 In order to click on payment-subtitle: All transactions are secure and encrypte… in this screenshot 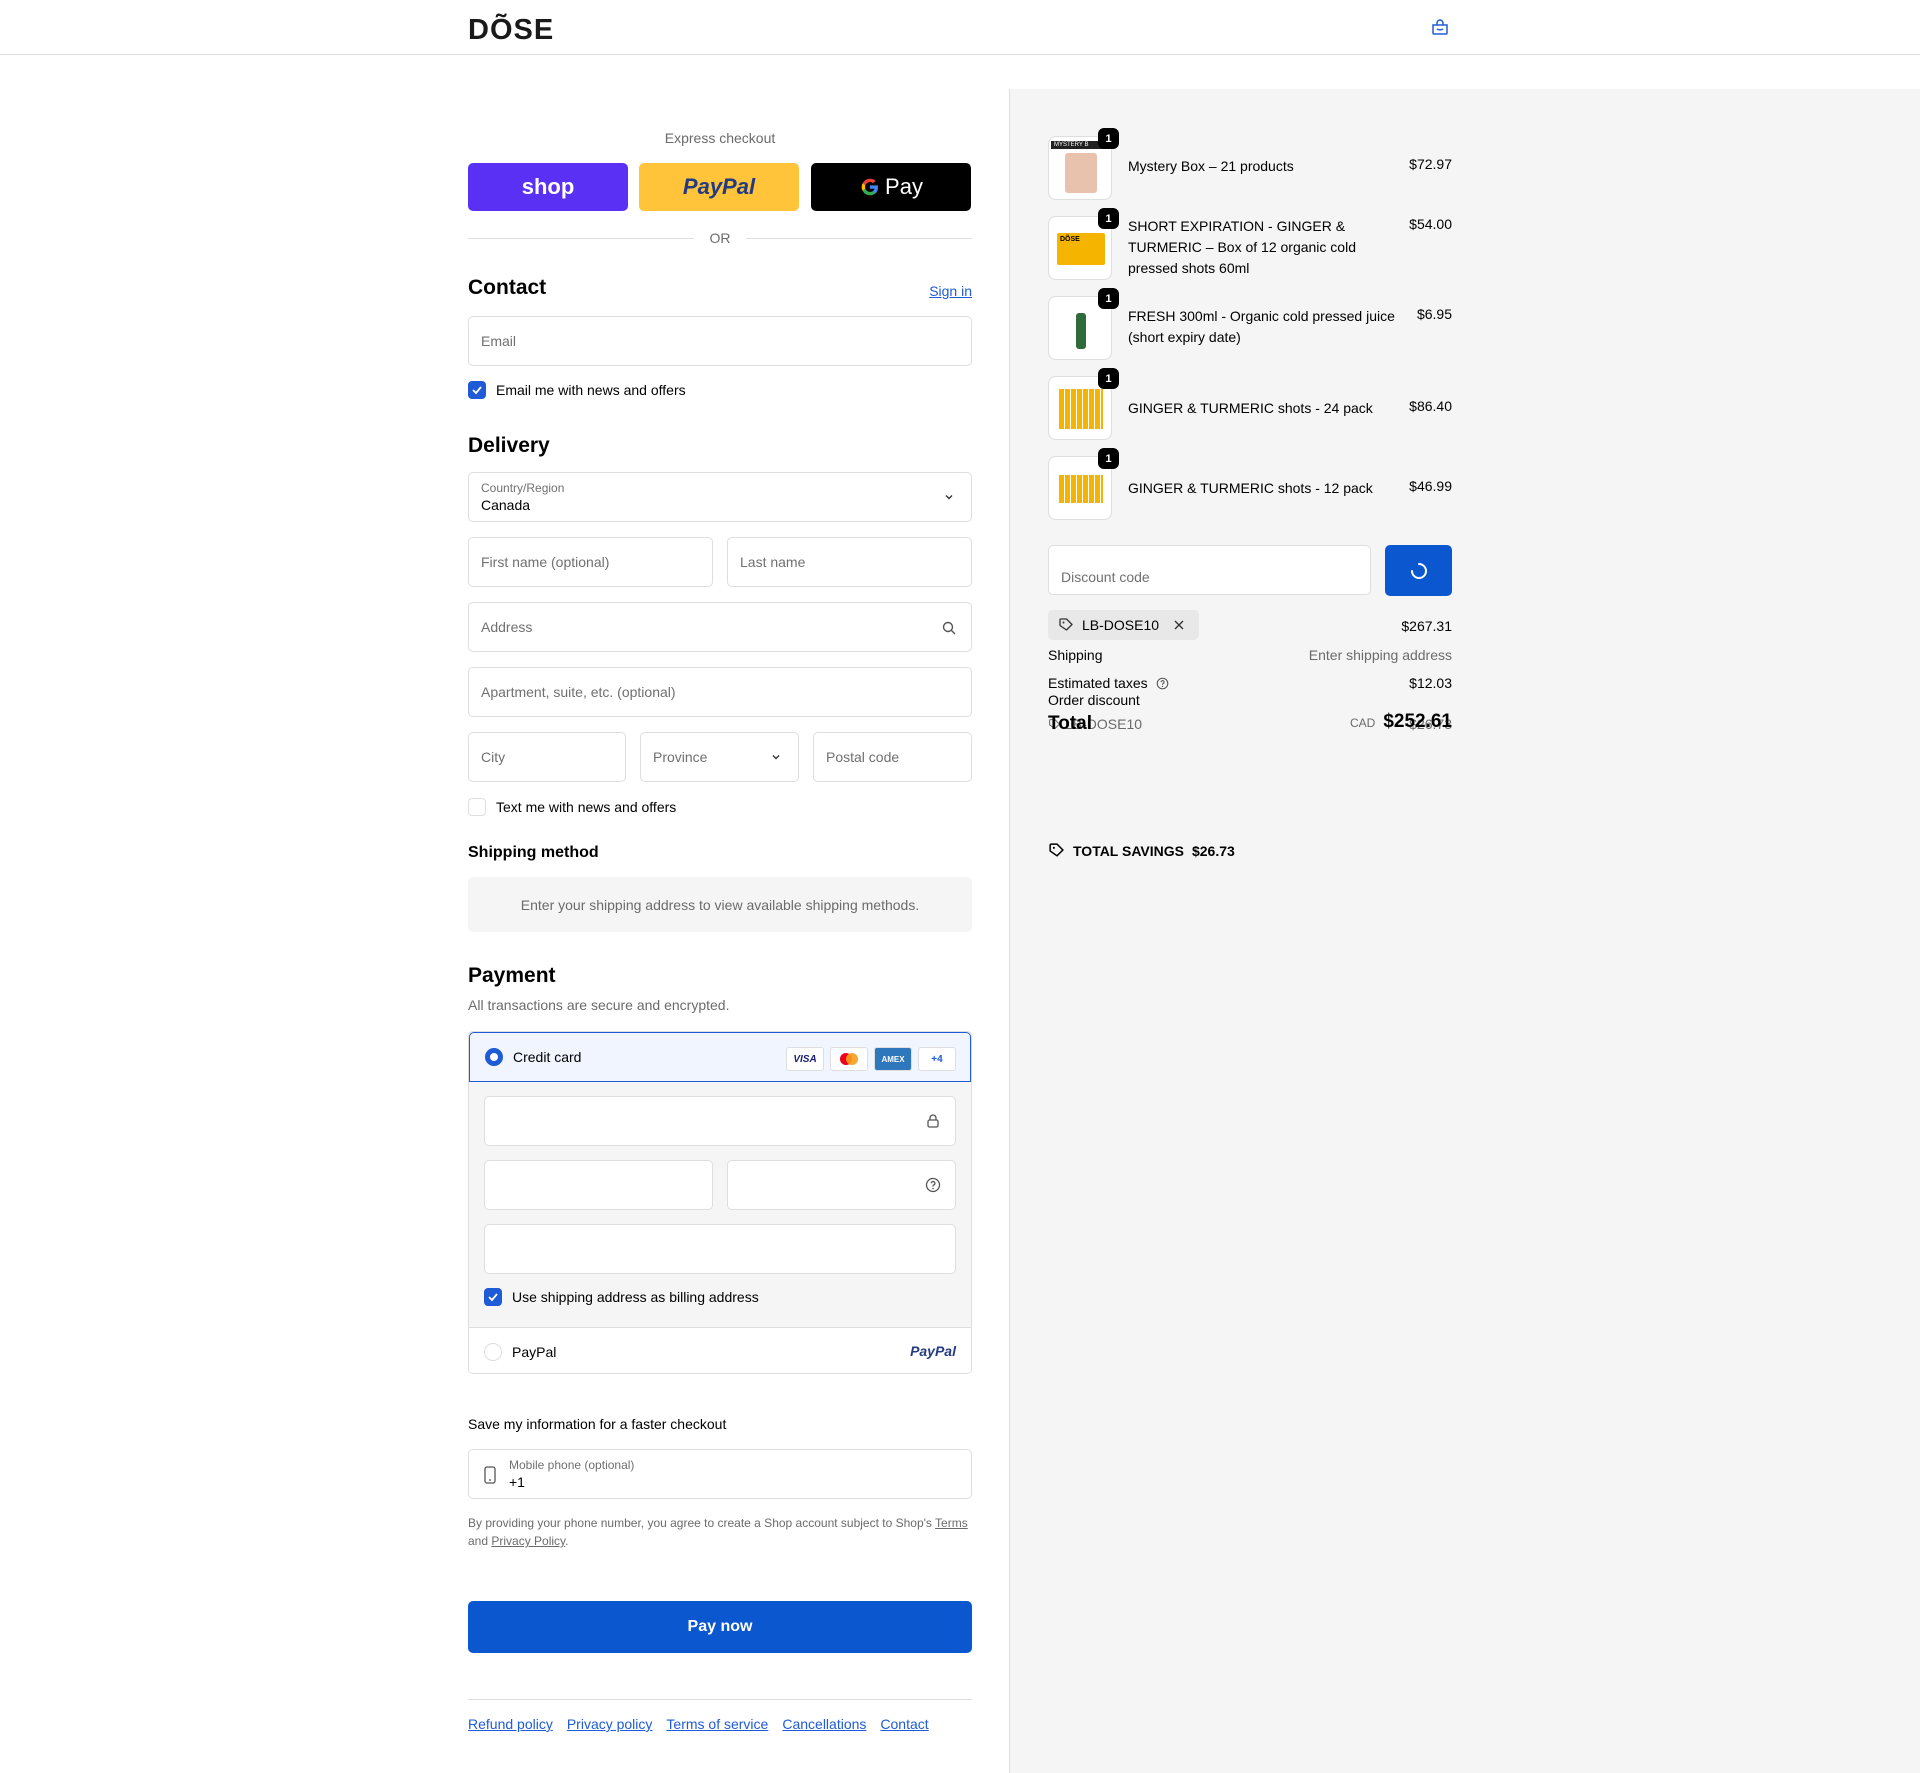, I will do `click(599, 1005)`.